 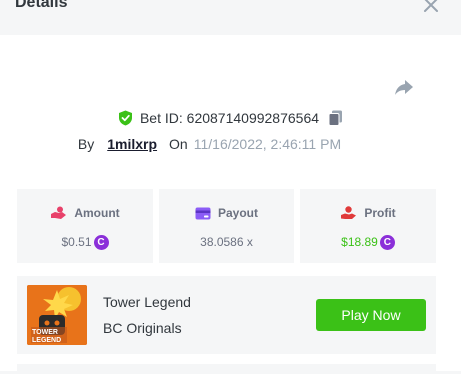 I want to click on bet-id-row: Bet ID: 62087140992876564, so click(x=230, y=118).